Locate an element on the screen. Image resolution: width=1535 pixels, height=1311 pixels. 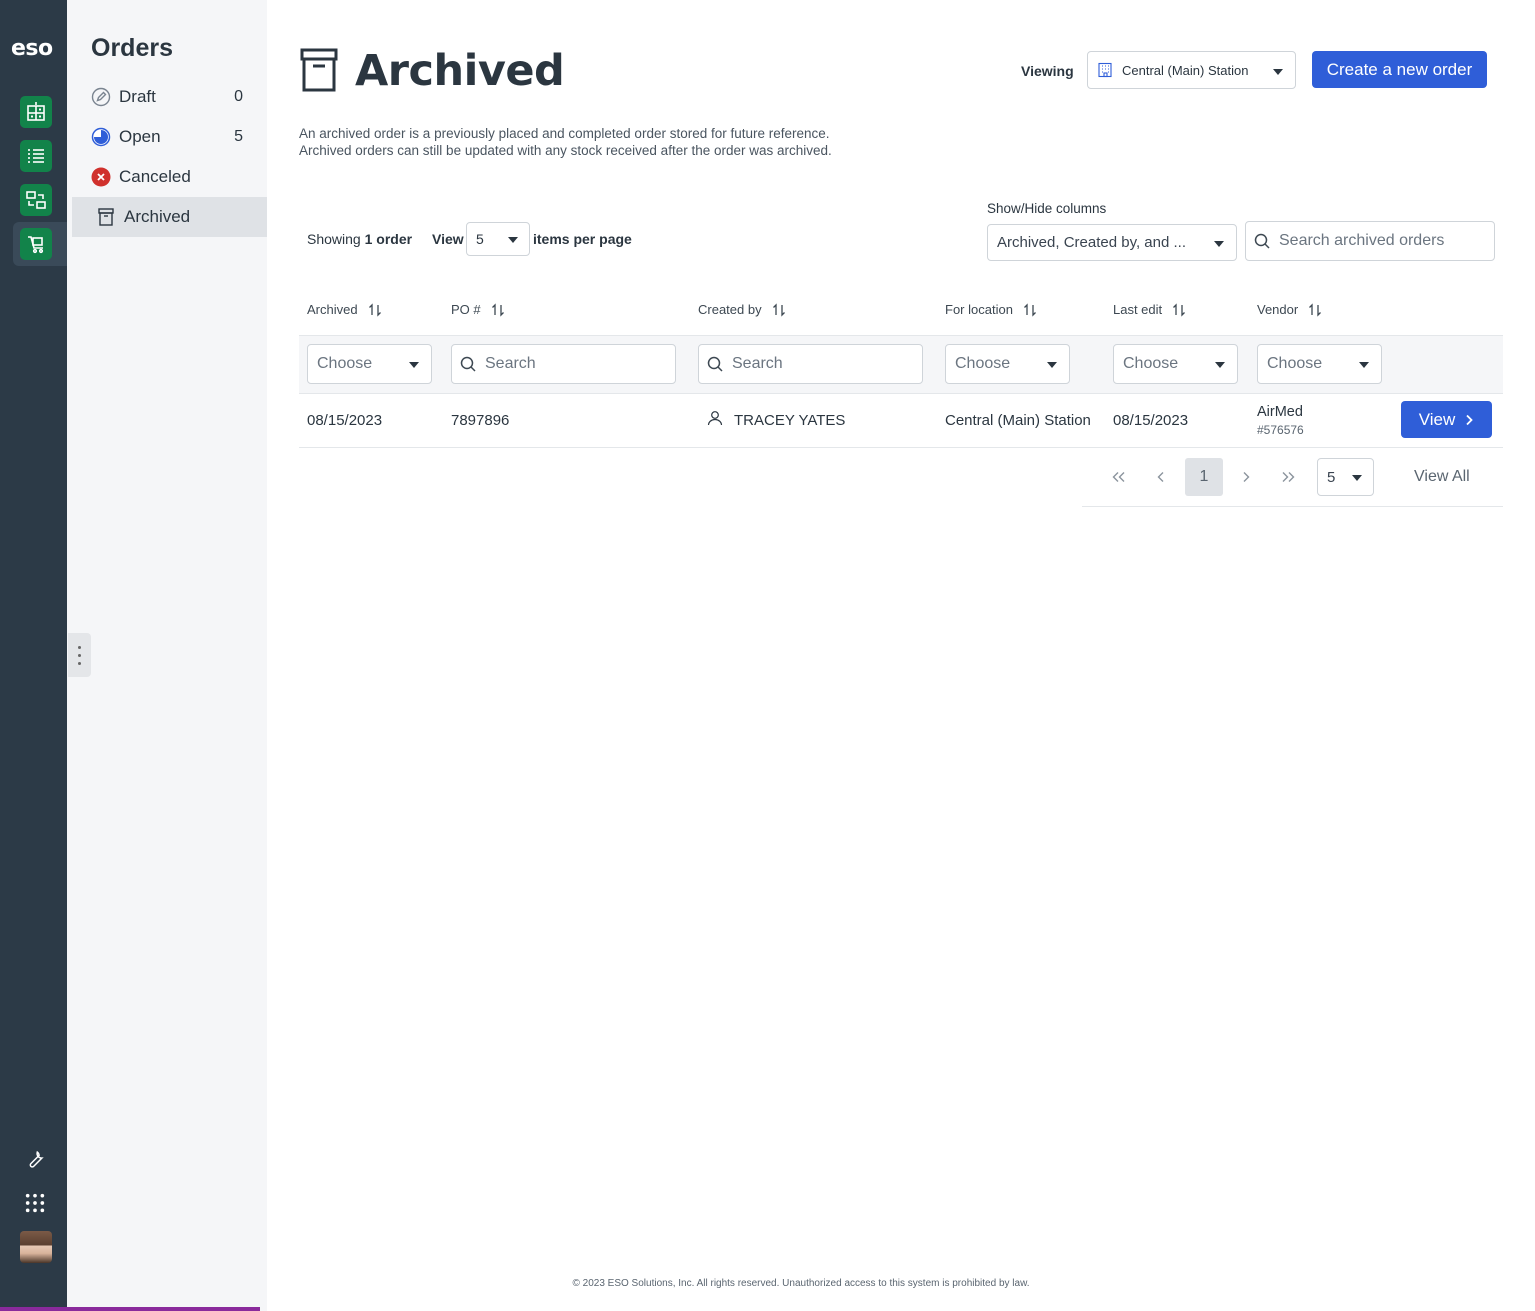
created-by-filter-search is located at coordinates (810, 364).